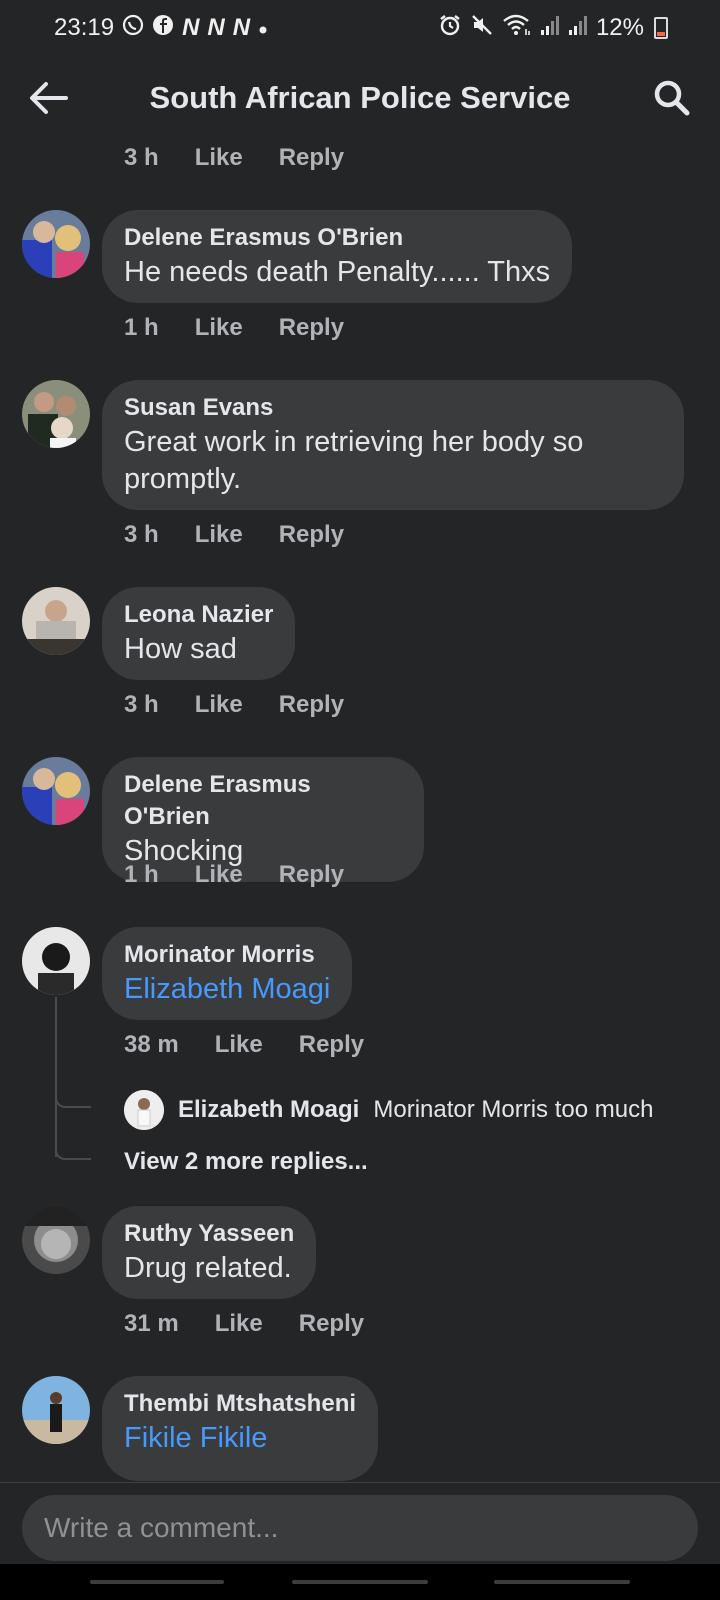 This screenshot has height=1600, width=720. I want to click on system-nav-bar, so click(360, 1582).